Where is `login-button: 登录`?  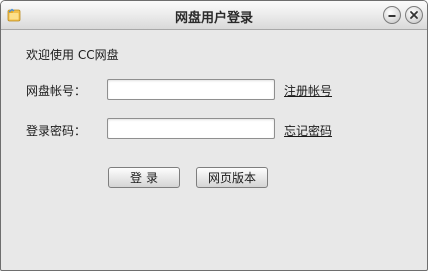
login-button: 登录 is located at coordinates (144, 177).